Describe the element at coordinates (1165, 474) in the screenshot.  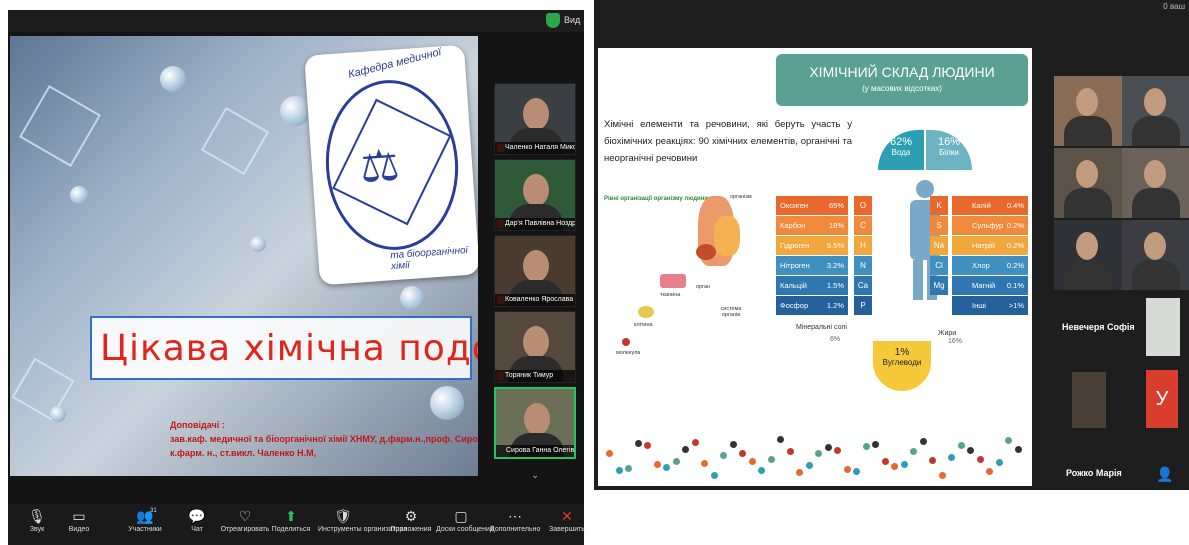
I see `user-icon: 👤` at that location.